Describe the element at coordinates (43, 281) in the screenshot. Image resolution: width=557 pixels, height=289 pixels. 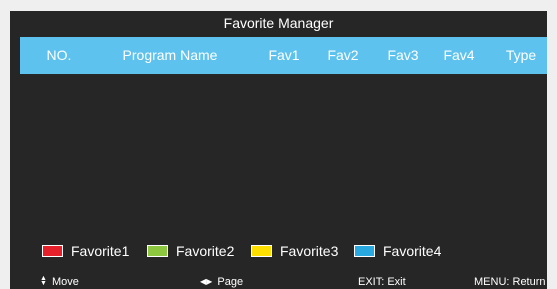
I see `up-down-arrows-icon: ▲ ▼` at that location.